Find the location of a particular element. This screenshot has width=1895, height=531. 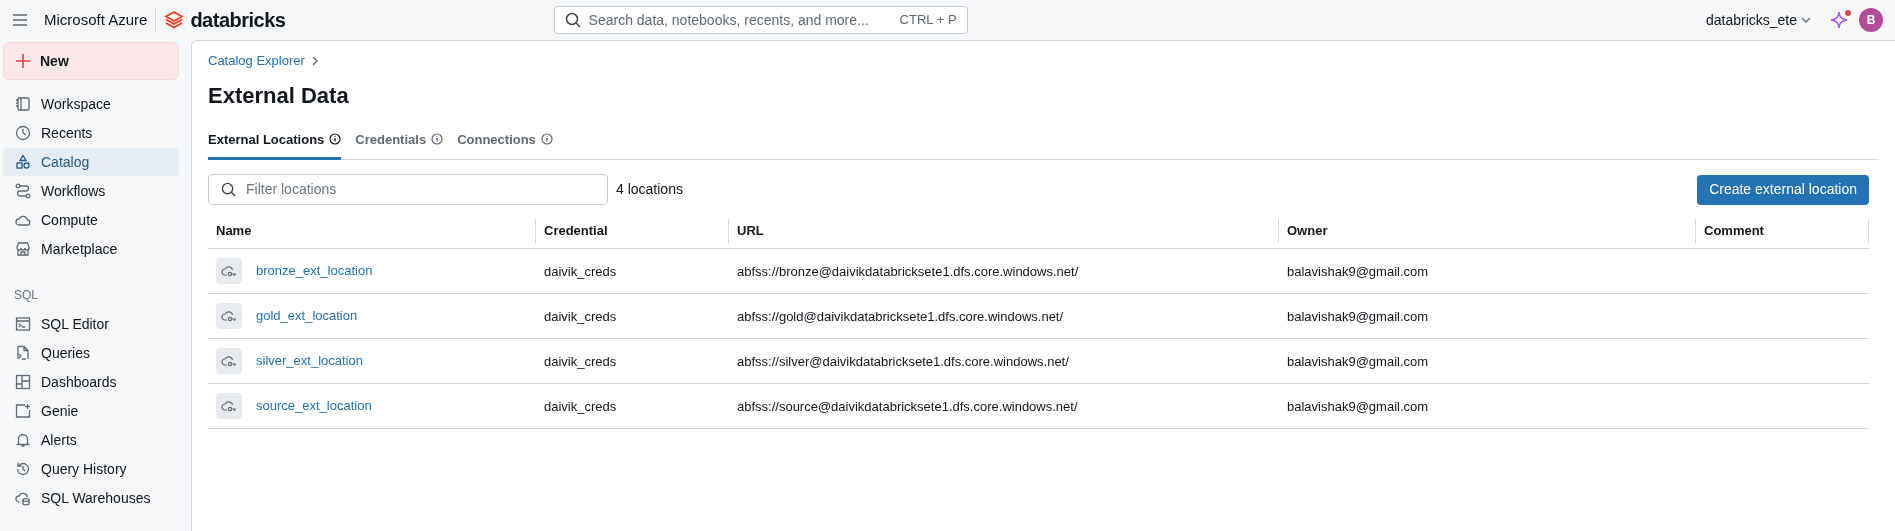

table-cell: abfss://silver@daivikdatabricksete1.dfs.core.windows.net/ is located at coordinates (903, 361).